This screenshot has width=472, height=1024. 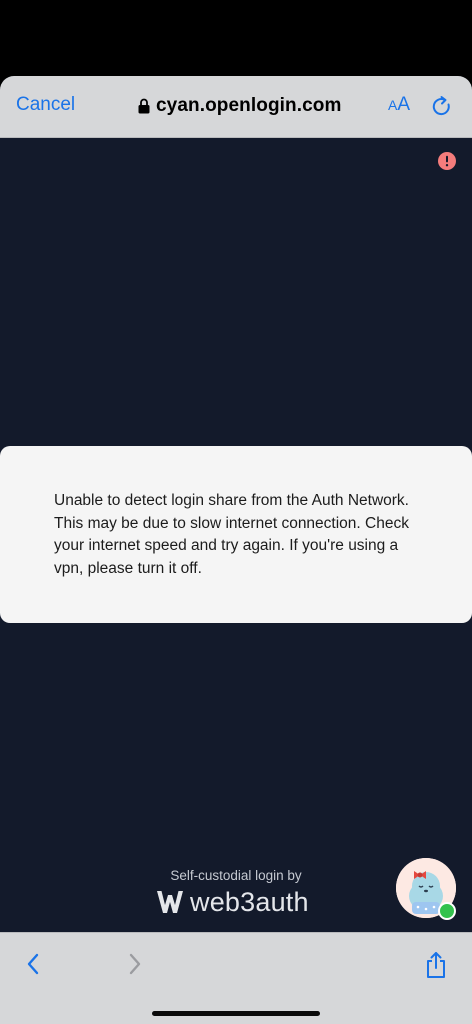 I want to click on web3auth-brand: web3auth, so click(x=232, y=902).